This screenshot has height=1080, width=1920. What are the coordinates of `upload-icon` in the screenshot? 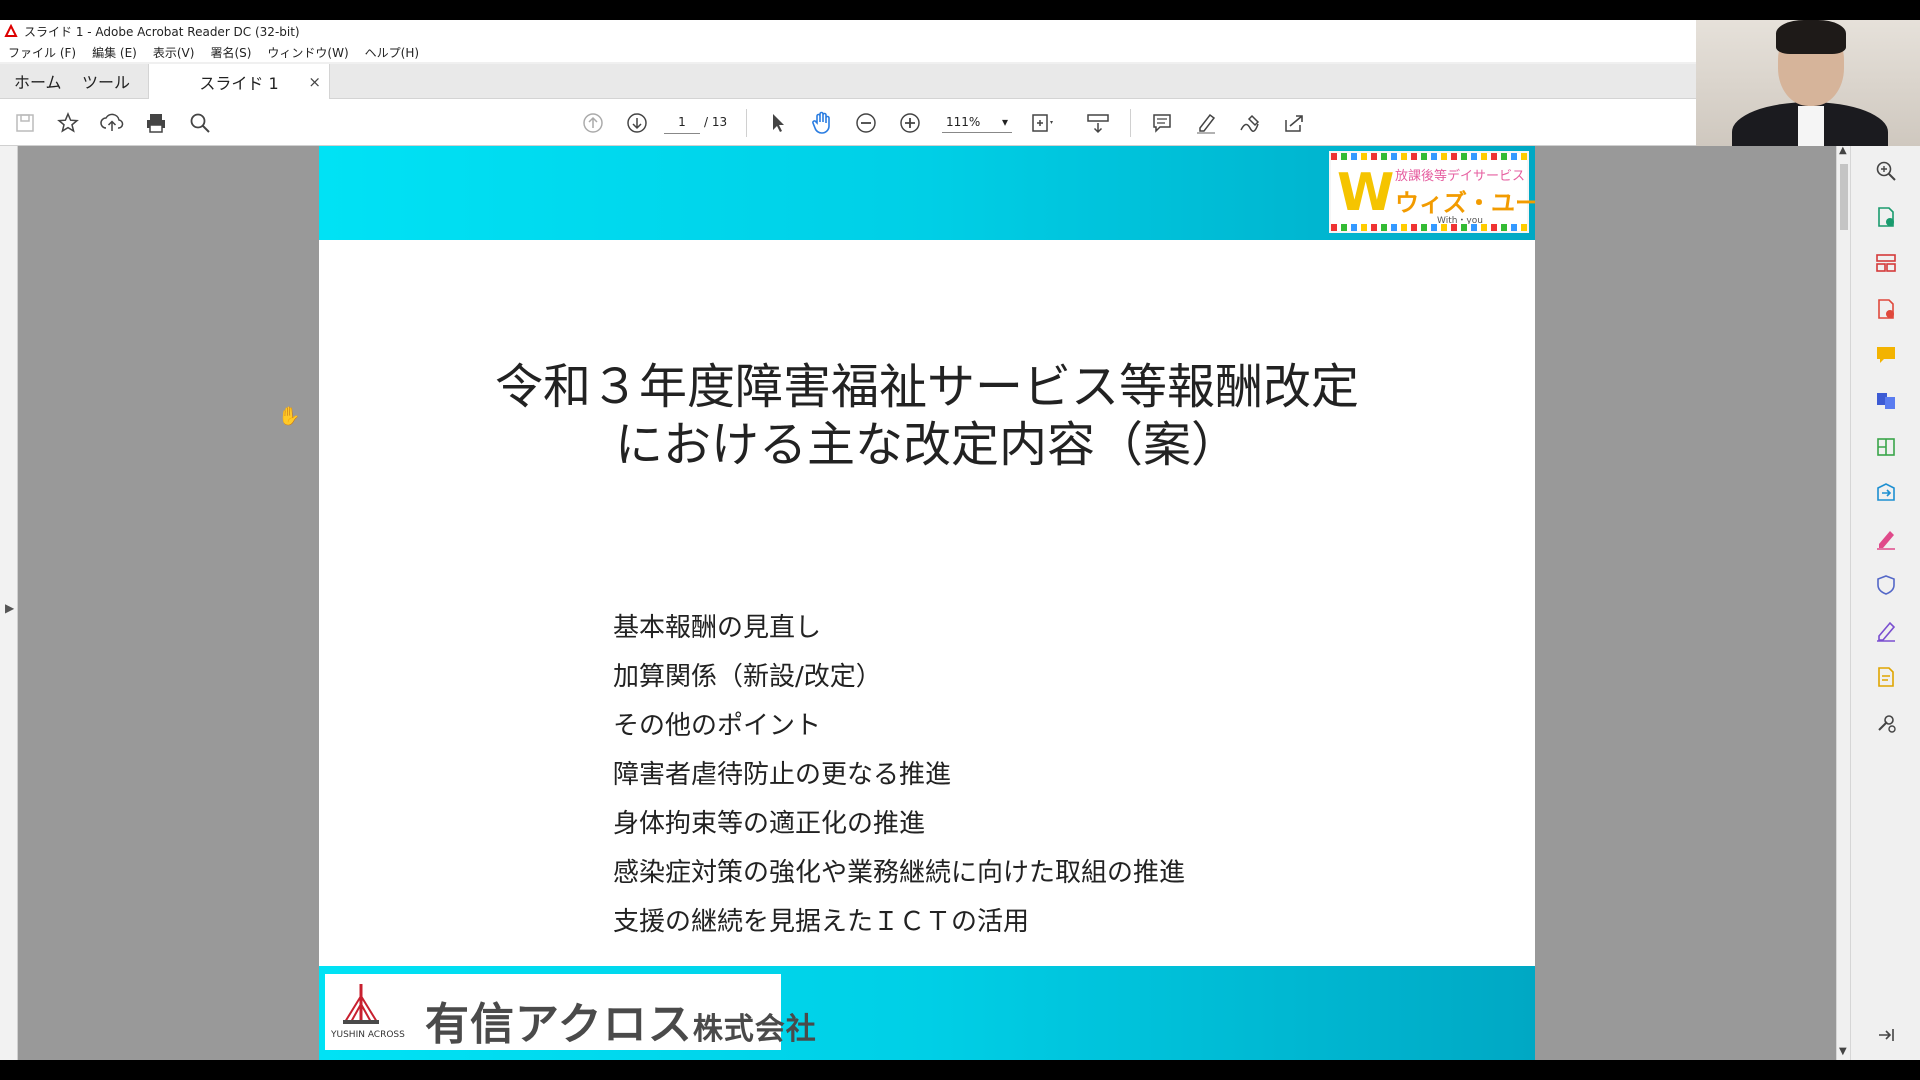 It's located at (112, 123).